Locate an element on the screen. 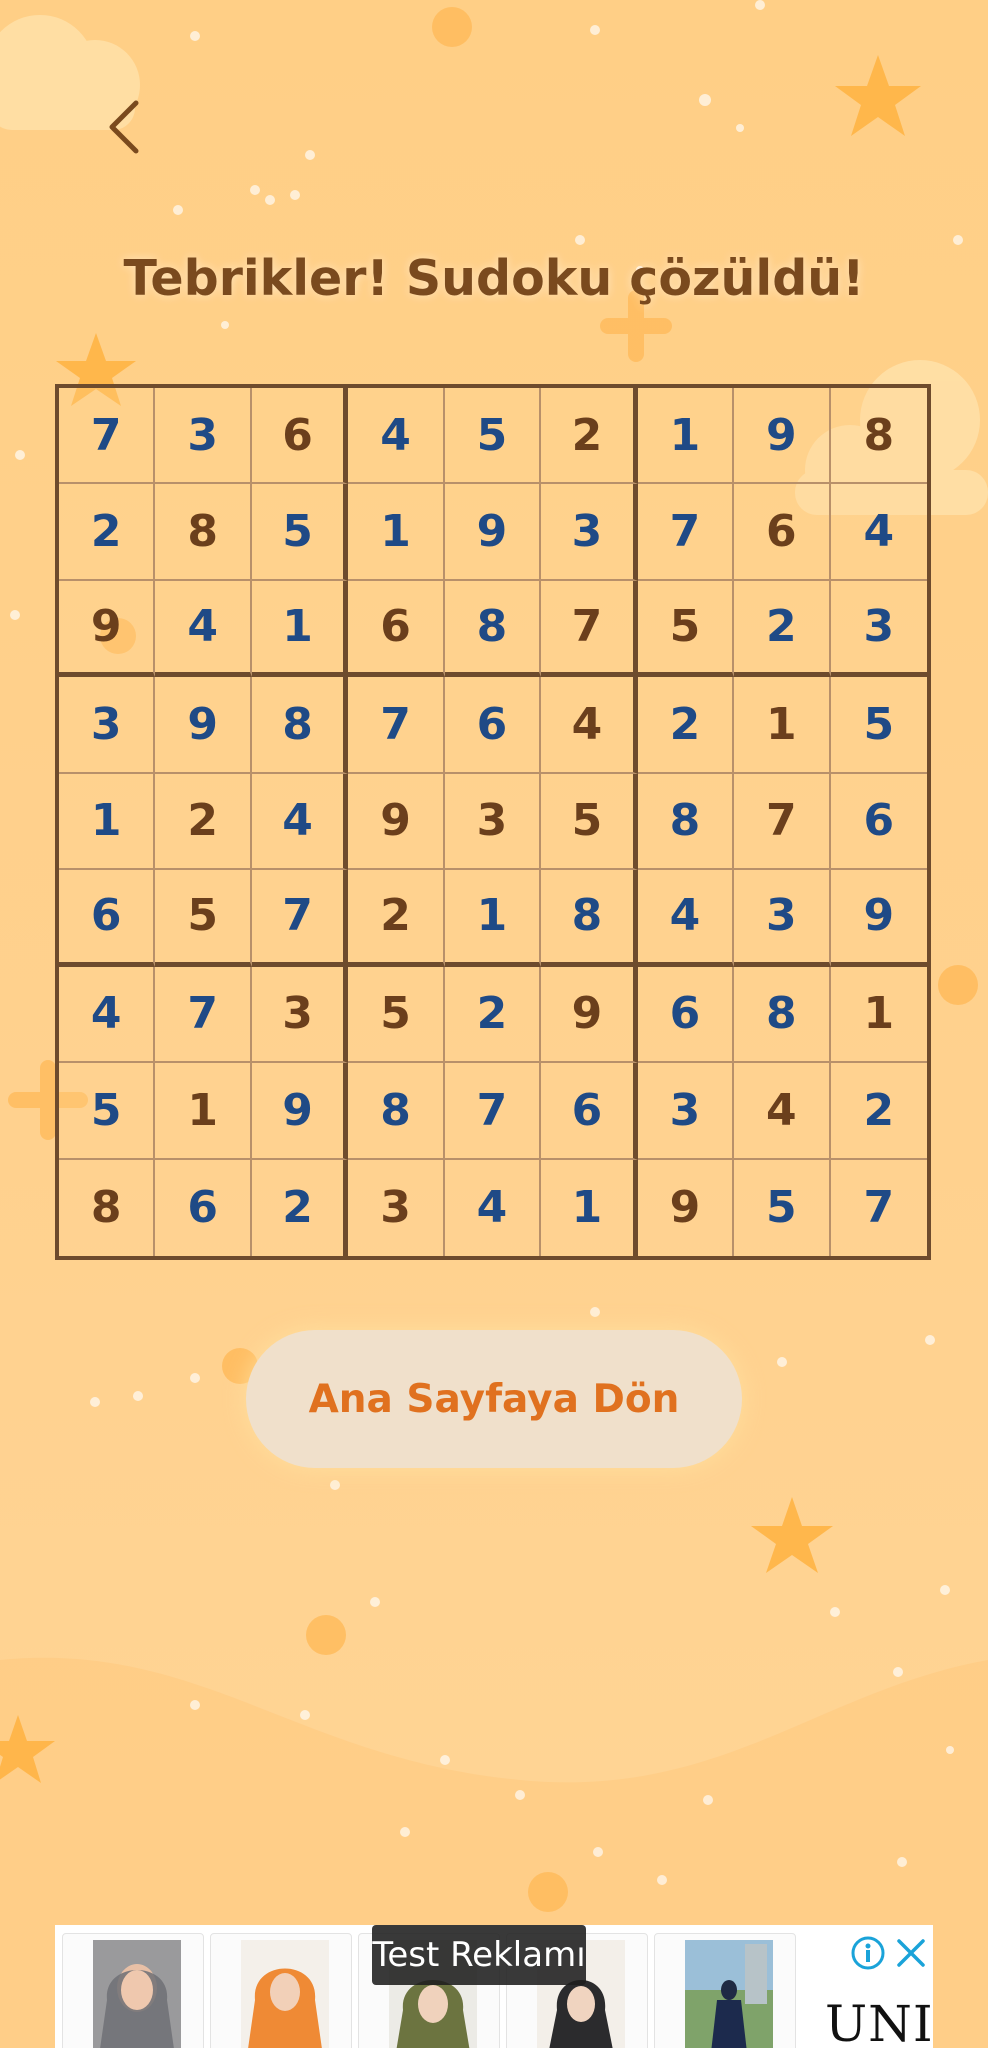 This screenshot has height=2048, width=988. ad-label: Test Reklamı is located at coordinates (479, 1955).